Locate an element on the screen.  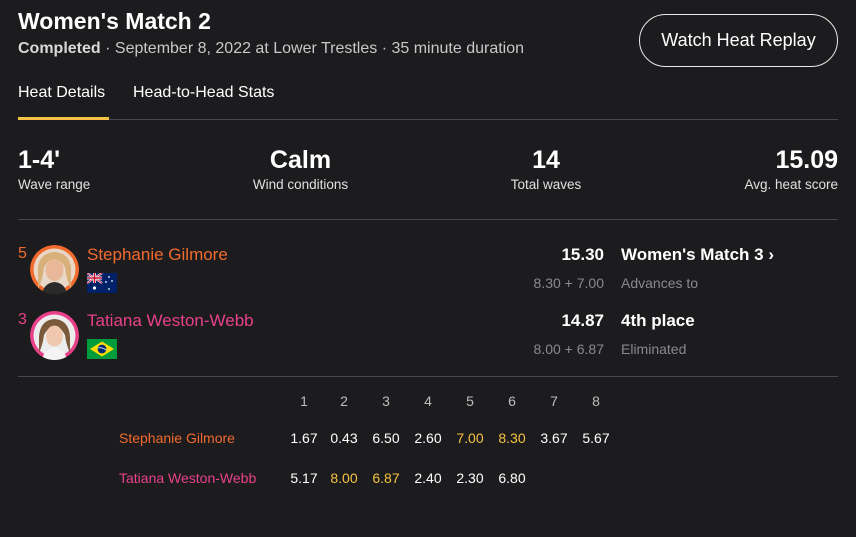
tab-head-to-head: Head-to-Head Stats is located at coordinates (203, 102).